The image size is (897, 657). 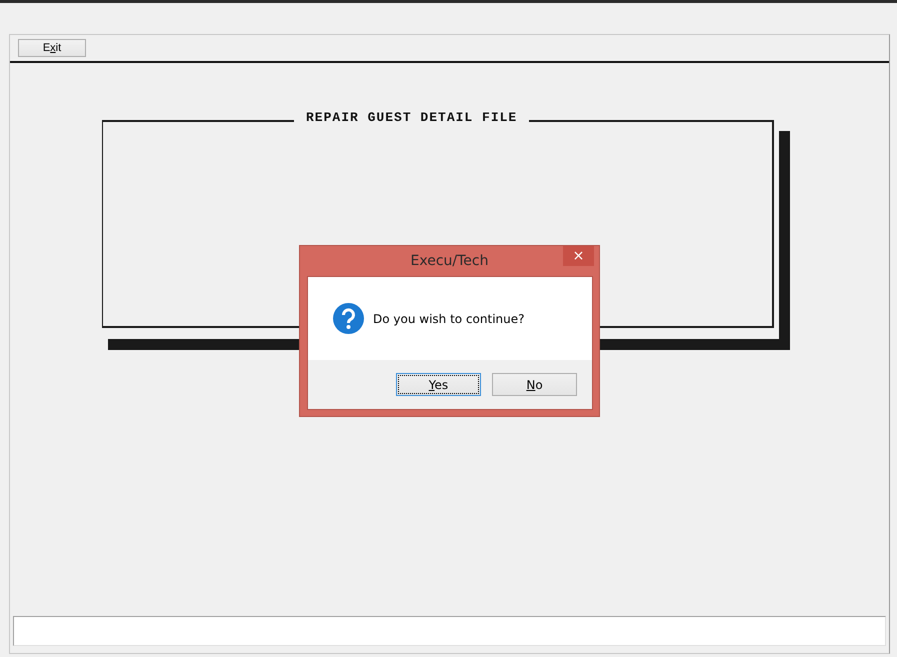 I want to click on yes-button: Yes, so click(x=438, y=384).